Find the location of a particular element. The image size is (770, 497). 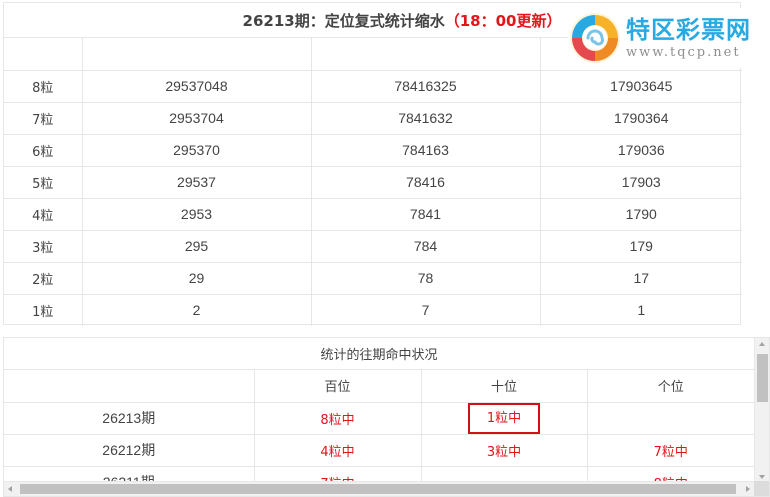

history-title: 统计的往期命中状况 is located at coordinates (379, 354).